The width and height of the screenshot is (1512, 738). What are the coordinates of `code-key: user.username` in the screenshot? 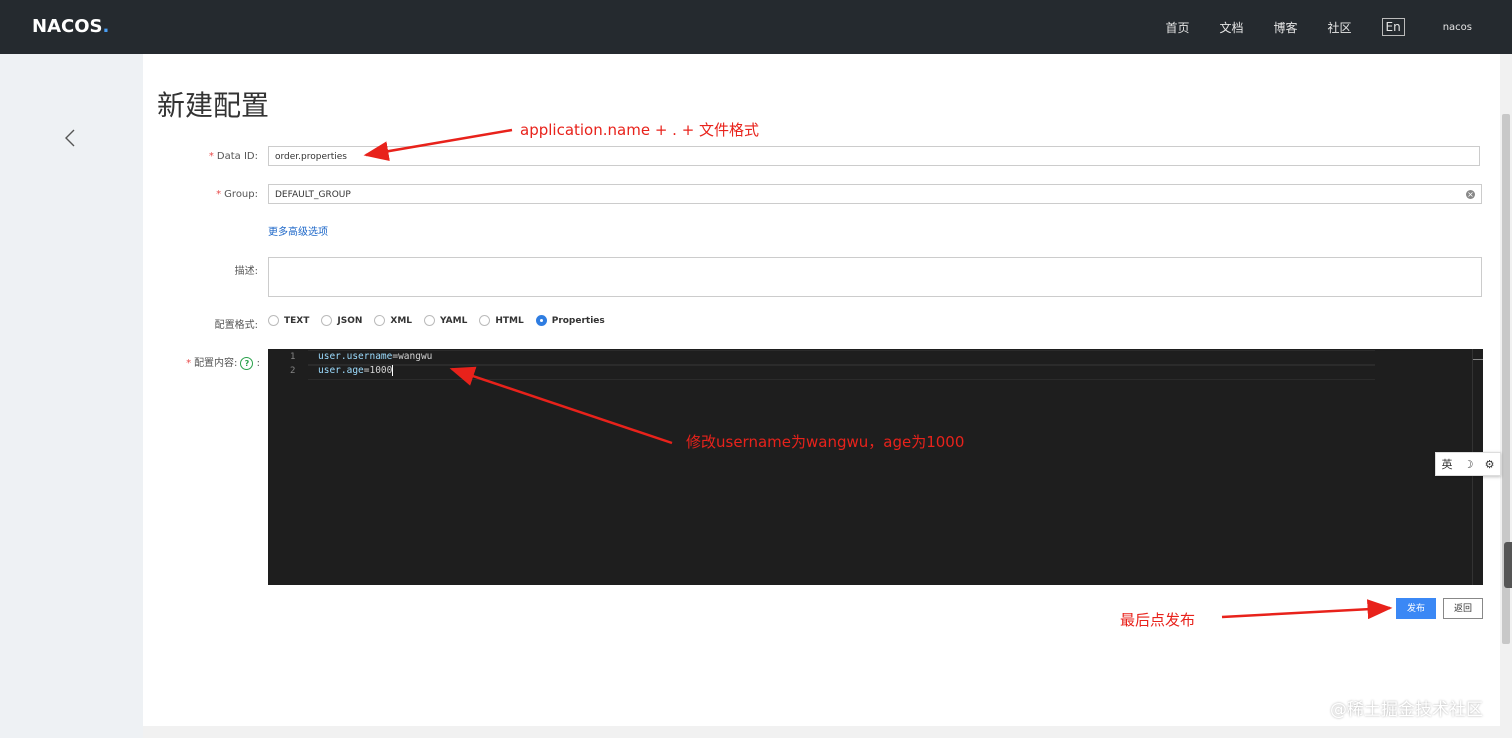 It's located at (355, 356).